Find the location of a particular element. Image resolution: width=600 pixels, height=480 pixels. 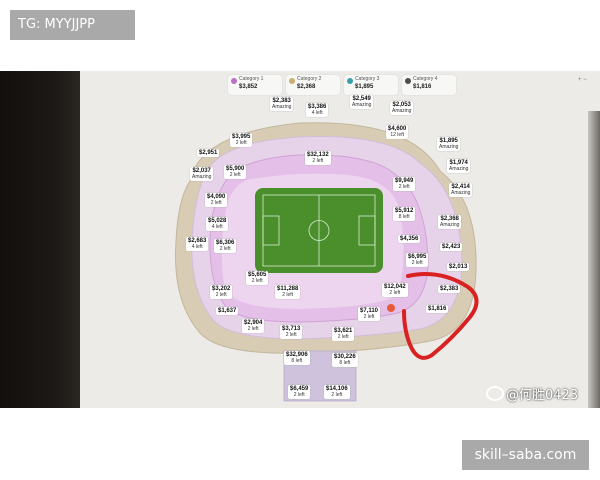

location-pin-icon is located at coordinates (391, 308).